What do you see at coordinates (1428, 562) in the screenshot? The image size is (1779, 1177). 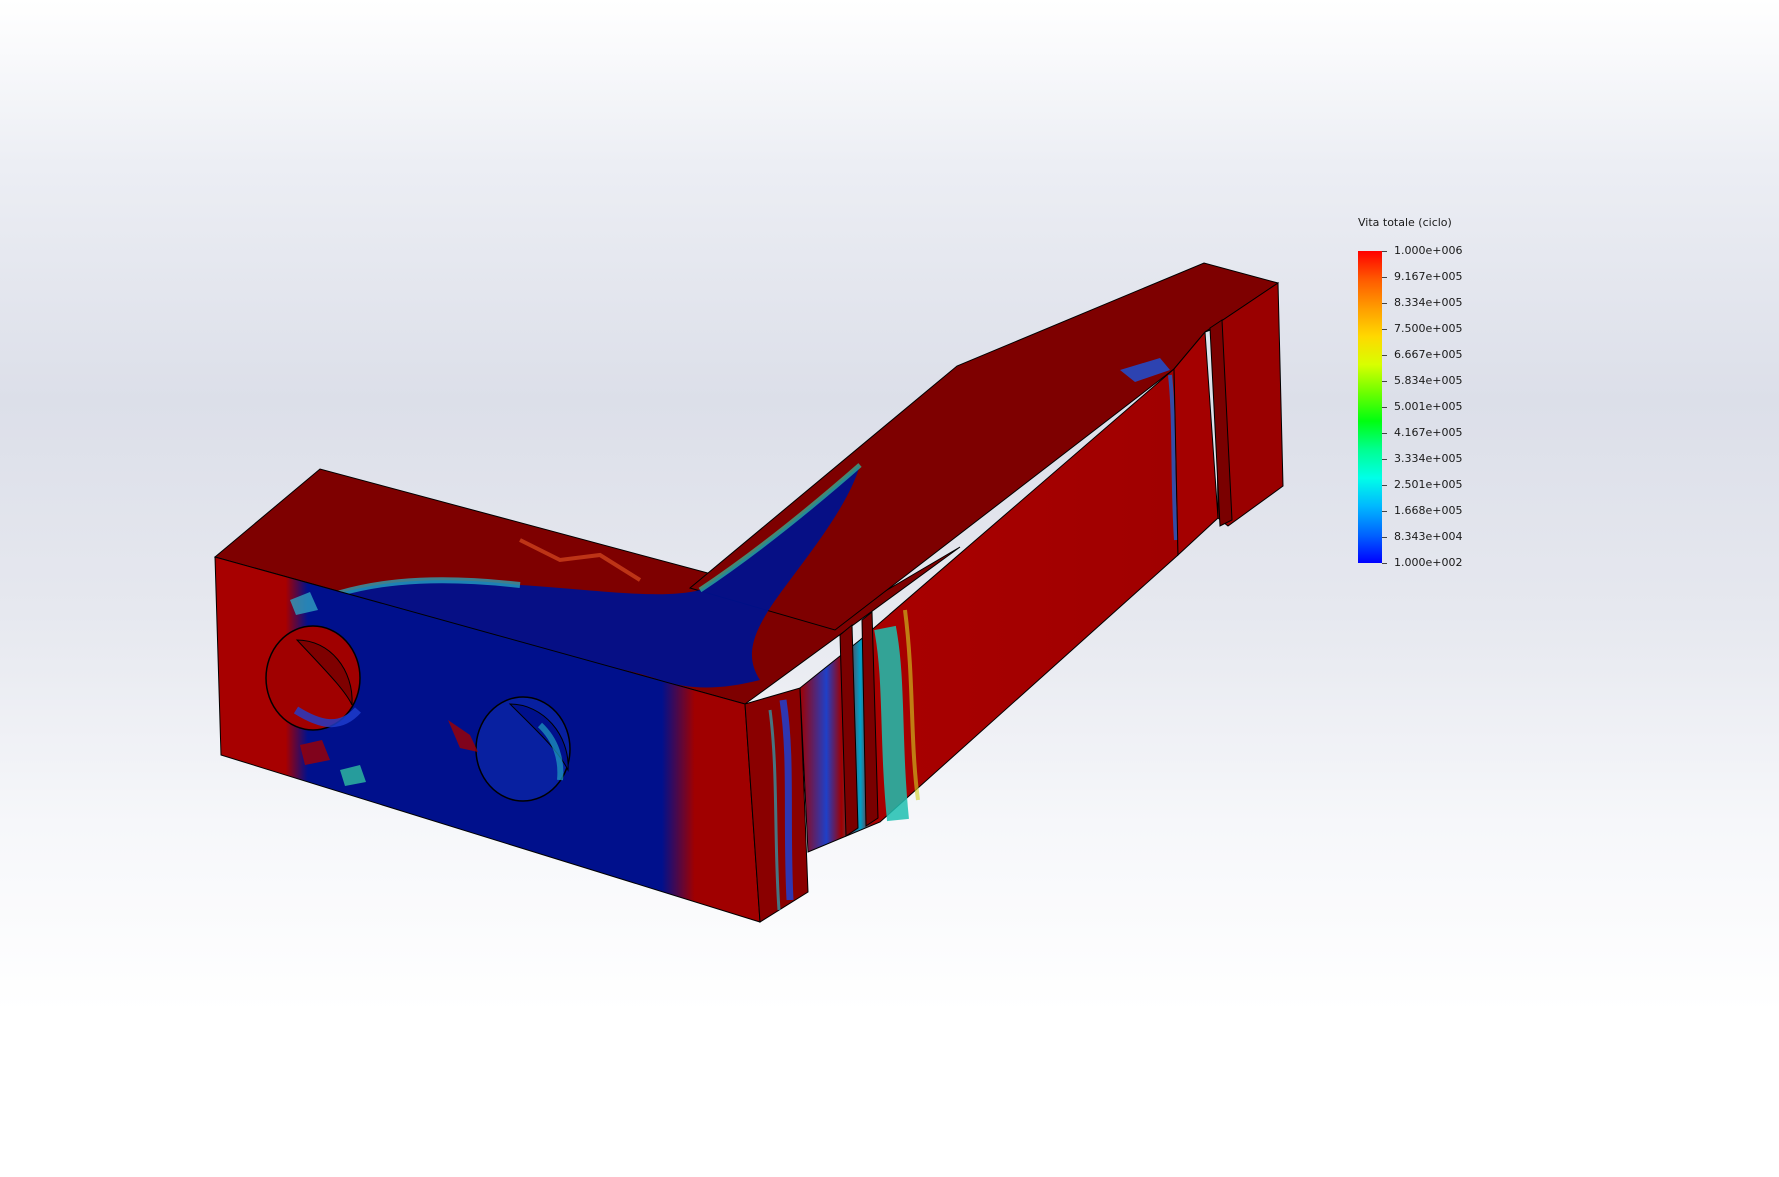 I see `legend-label: 1.000e+002` at bounding box center [1428, 562].